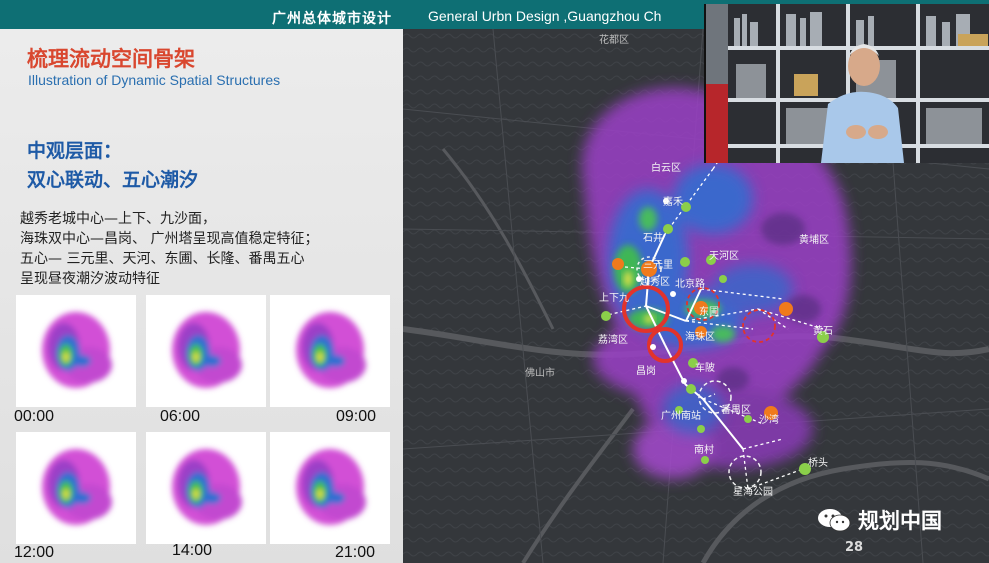 This screenshot has width=989, height=563. What do you see at coordinates (90, 279) in the screenshot?
I see `description-line: 呈现昼夜潮汐波动特征` at bounding box center [90, 279].